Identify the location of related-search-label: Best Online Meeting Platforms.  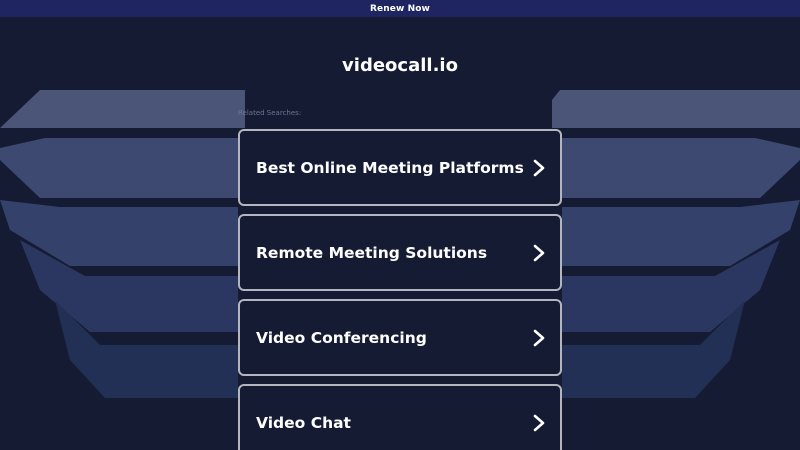
(390, 167).